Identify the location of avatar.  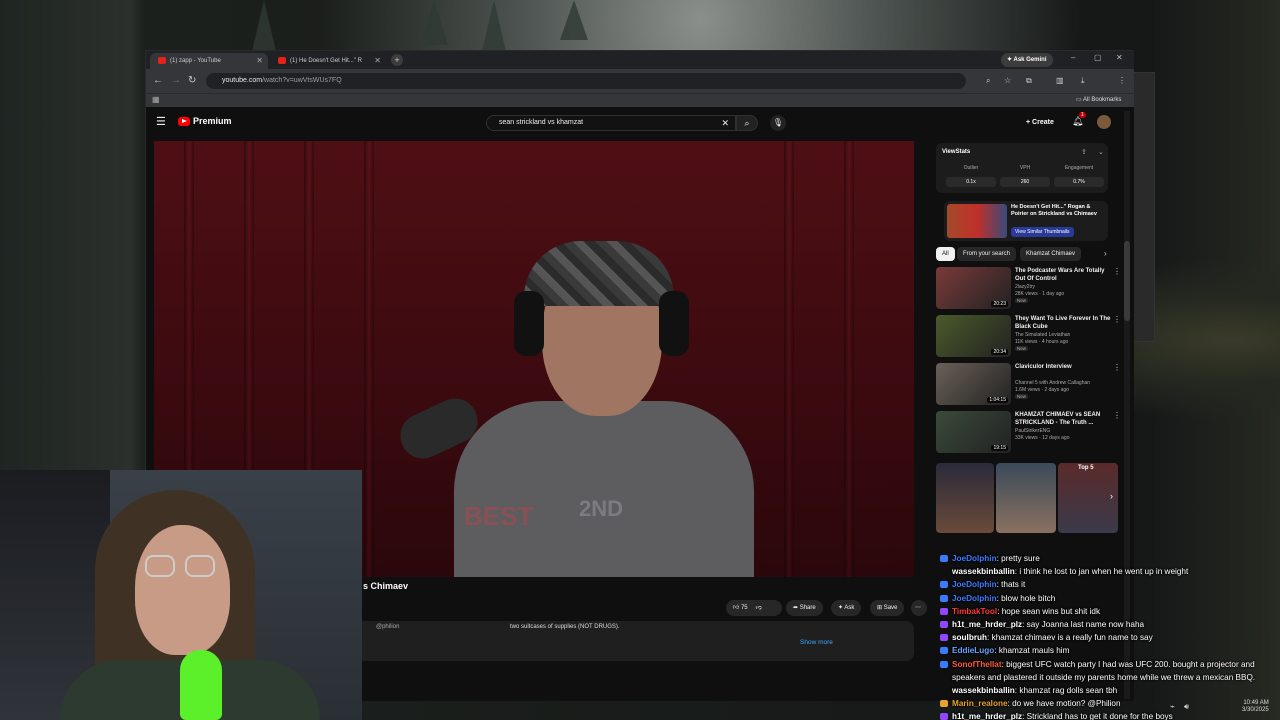
(1104, 122).